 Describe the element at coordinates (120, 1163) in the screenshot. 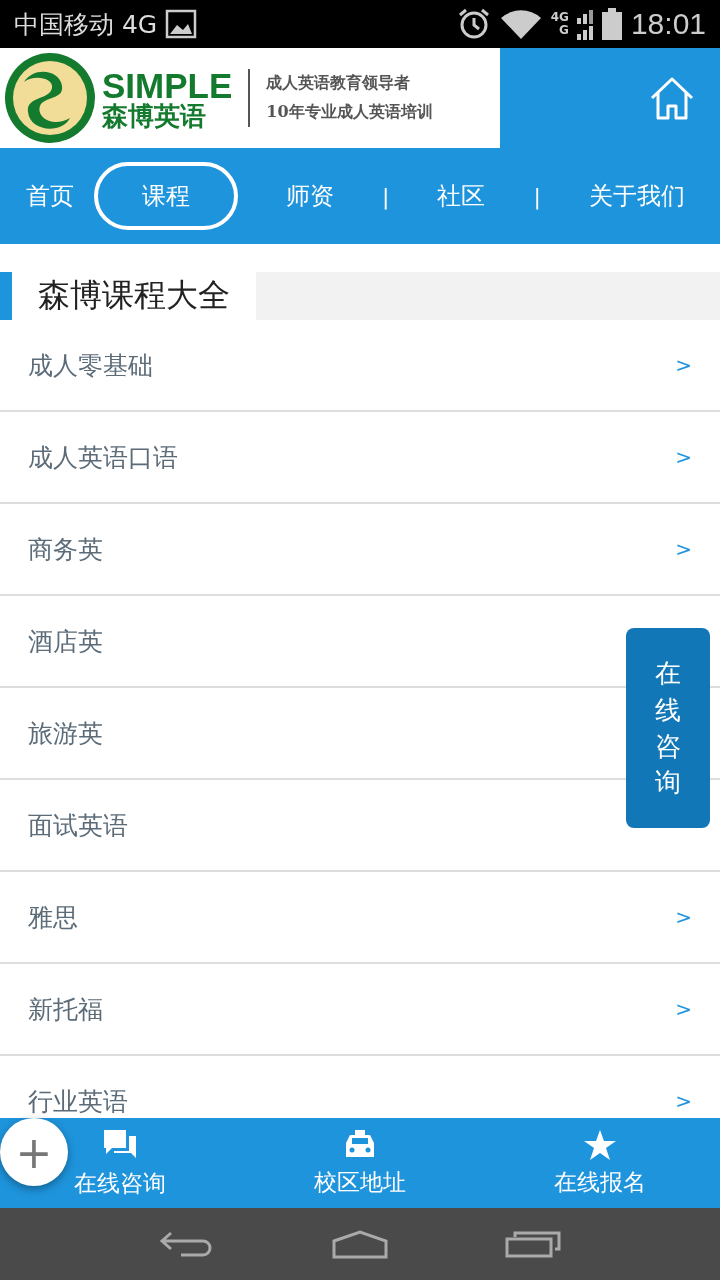

I see `bottom-tab: 在线咨询` at that location.